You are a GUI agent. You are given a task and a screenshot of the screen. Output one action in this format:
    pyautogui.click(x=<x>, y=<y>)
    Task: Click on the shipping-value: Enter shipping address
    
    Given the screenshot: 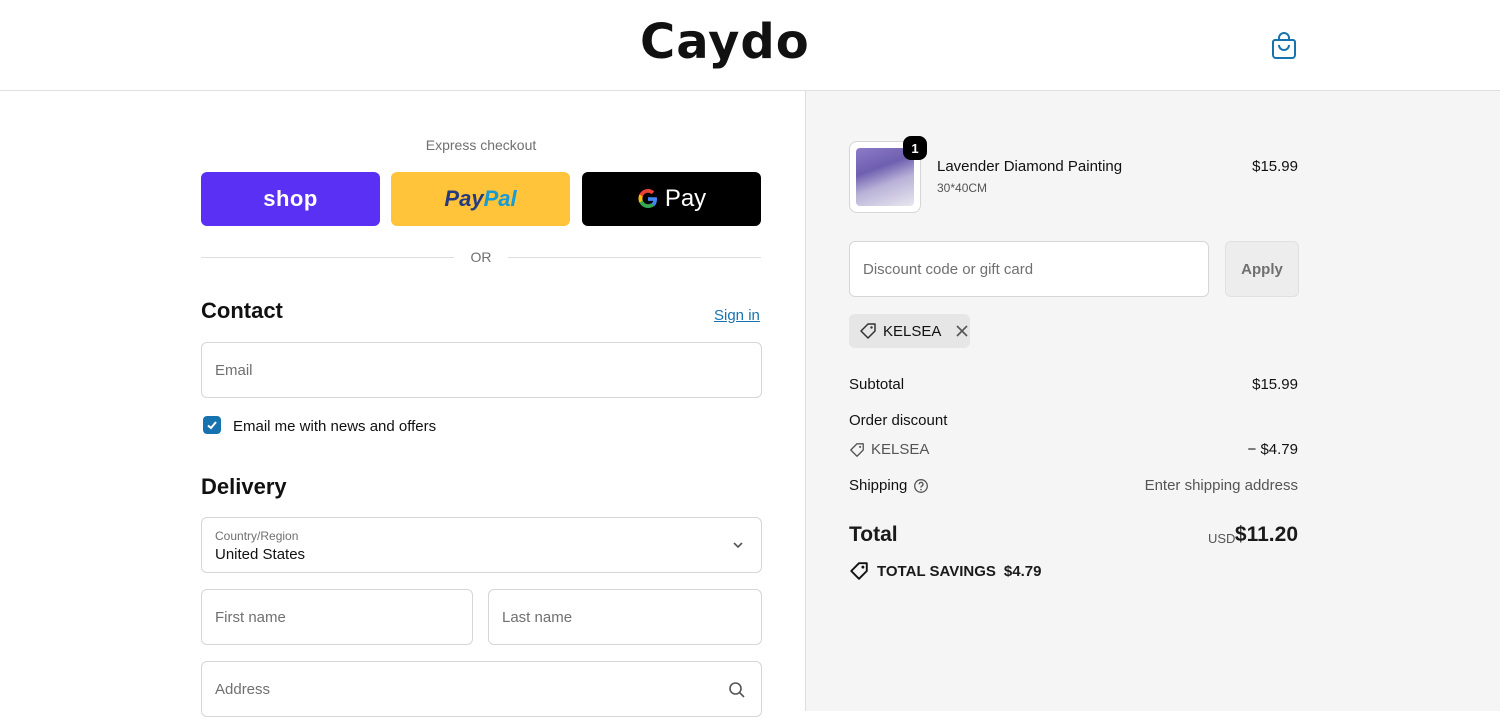 What is the action you would take?
    pyautogui.click(x=1221, y=485)
    